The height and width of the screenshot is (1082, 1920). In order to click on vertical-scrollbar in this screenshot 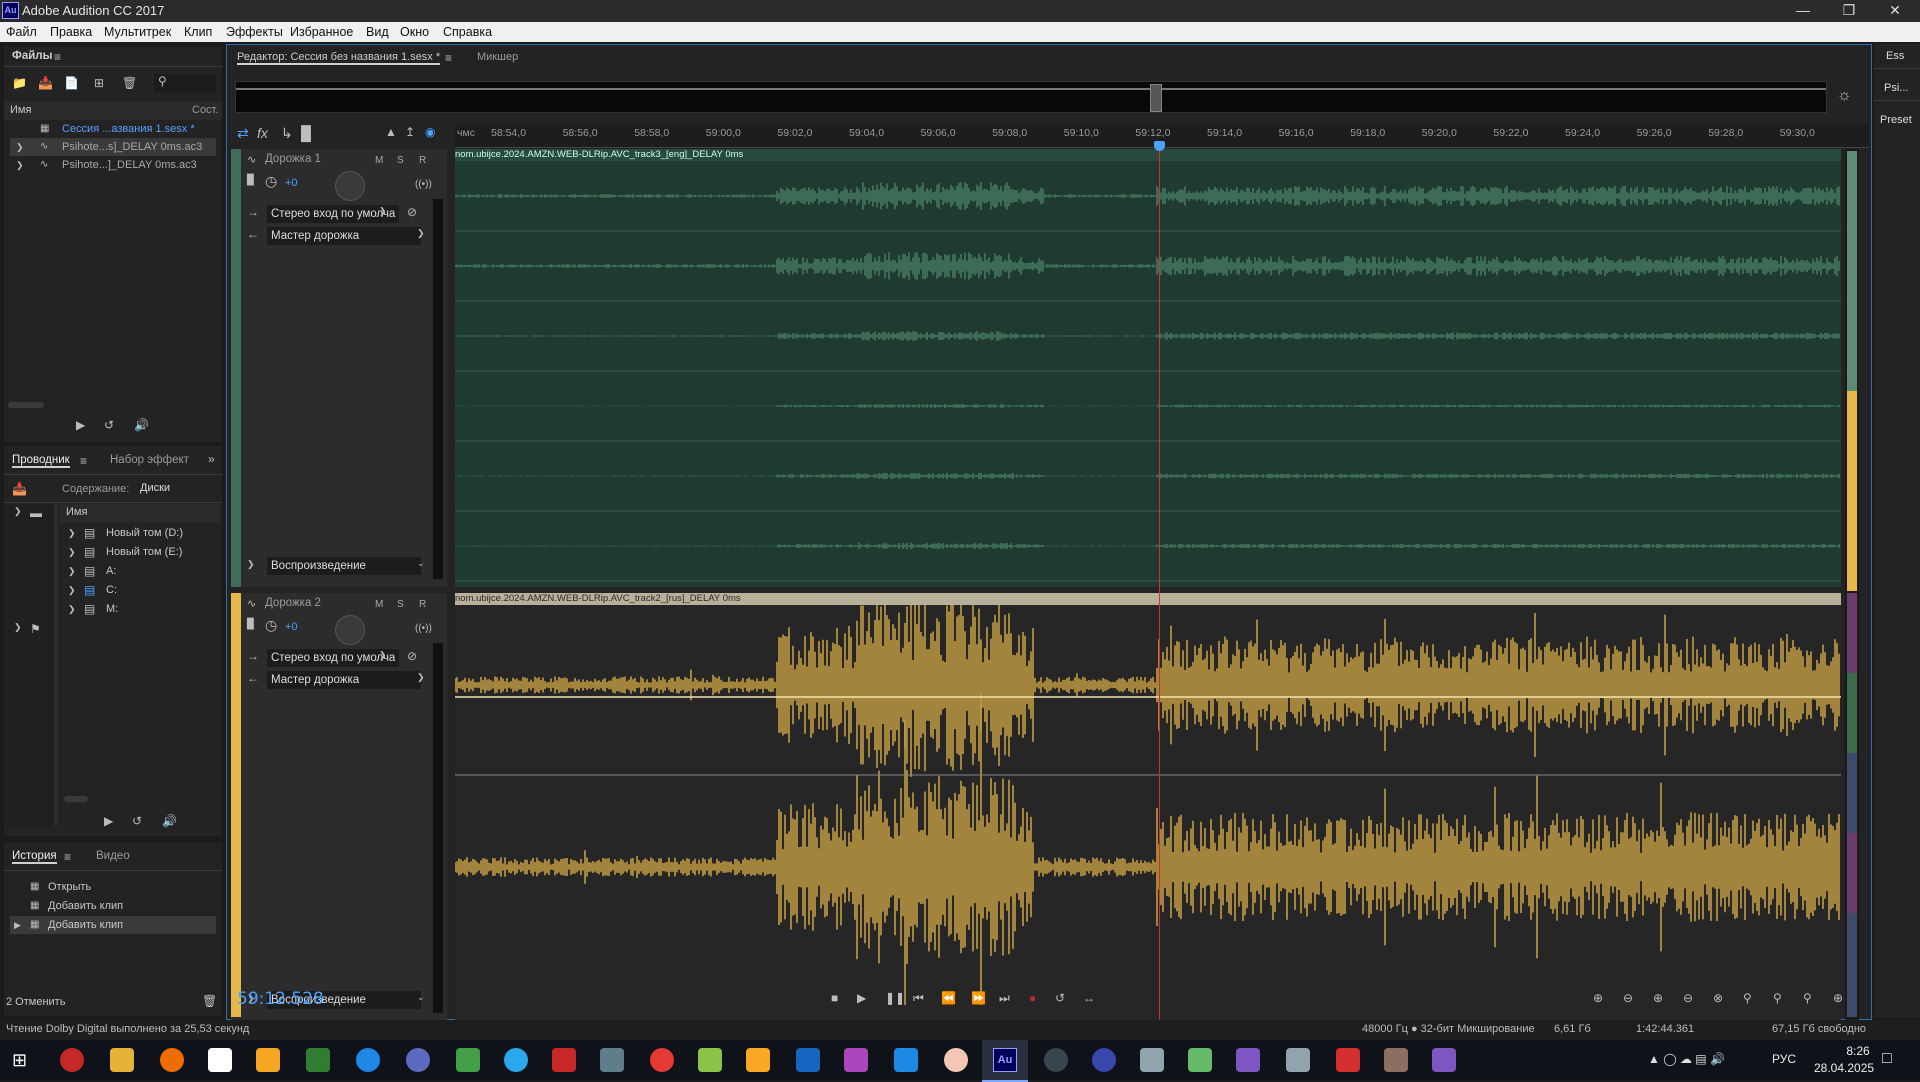, I will do `click(1852, 585)`.